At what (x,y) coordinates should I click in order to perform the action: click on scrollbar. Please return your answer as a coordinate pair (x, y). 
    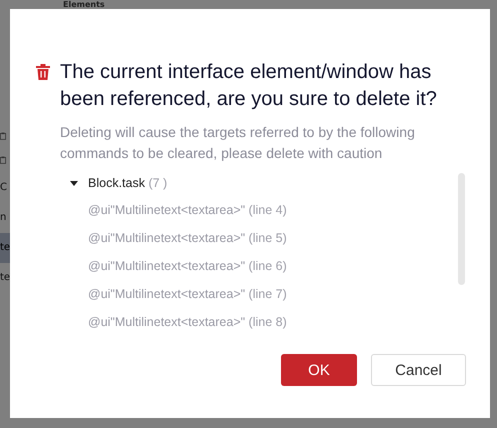
    Looking at the image, I should click on (461, 229).